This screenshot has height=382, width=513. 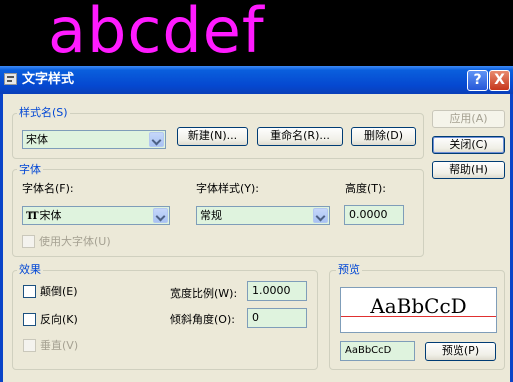 What do you see at coordinates (202, 319) in the screenshot?
I see `oblique-angle-label: 倾斜角度(O):` at bounding box center [202, 319].